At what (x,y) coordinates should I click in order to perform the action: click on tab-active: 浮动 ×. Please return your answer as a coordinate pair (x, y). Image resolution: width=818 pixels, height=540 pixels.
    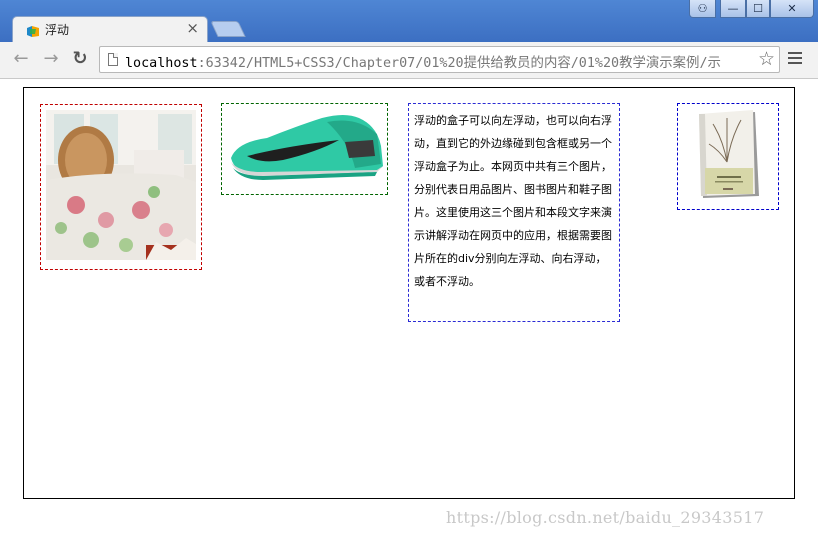
    Looking at the image, I should click on (110, 29).